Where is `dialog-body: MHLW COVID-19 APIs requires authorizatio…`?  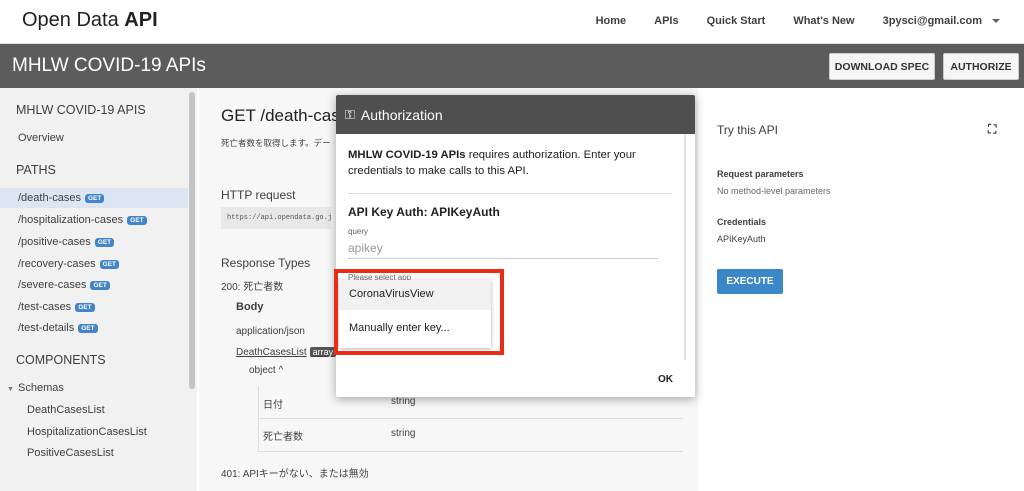 dialog-body: MHLW COVID-19 APIs requires authorizatio… is located at coordinates (516, 163).